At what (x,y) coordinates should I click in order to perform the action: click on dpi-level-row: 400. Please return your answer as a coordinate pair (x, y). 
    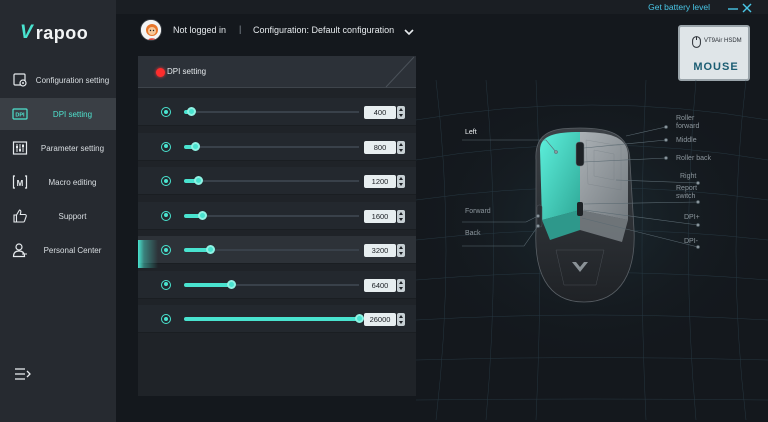
    Looking at the image, I should click on (277, 112).